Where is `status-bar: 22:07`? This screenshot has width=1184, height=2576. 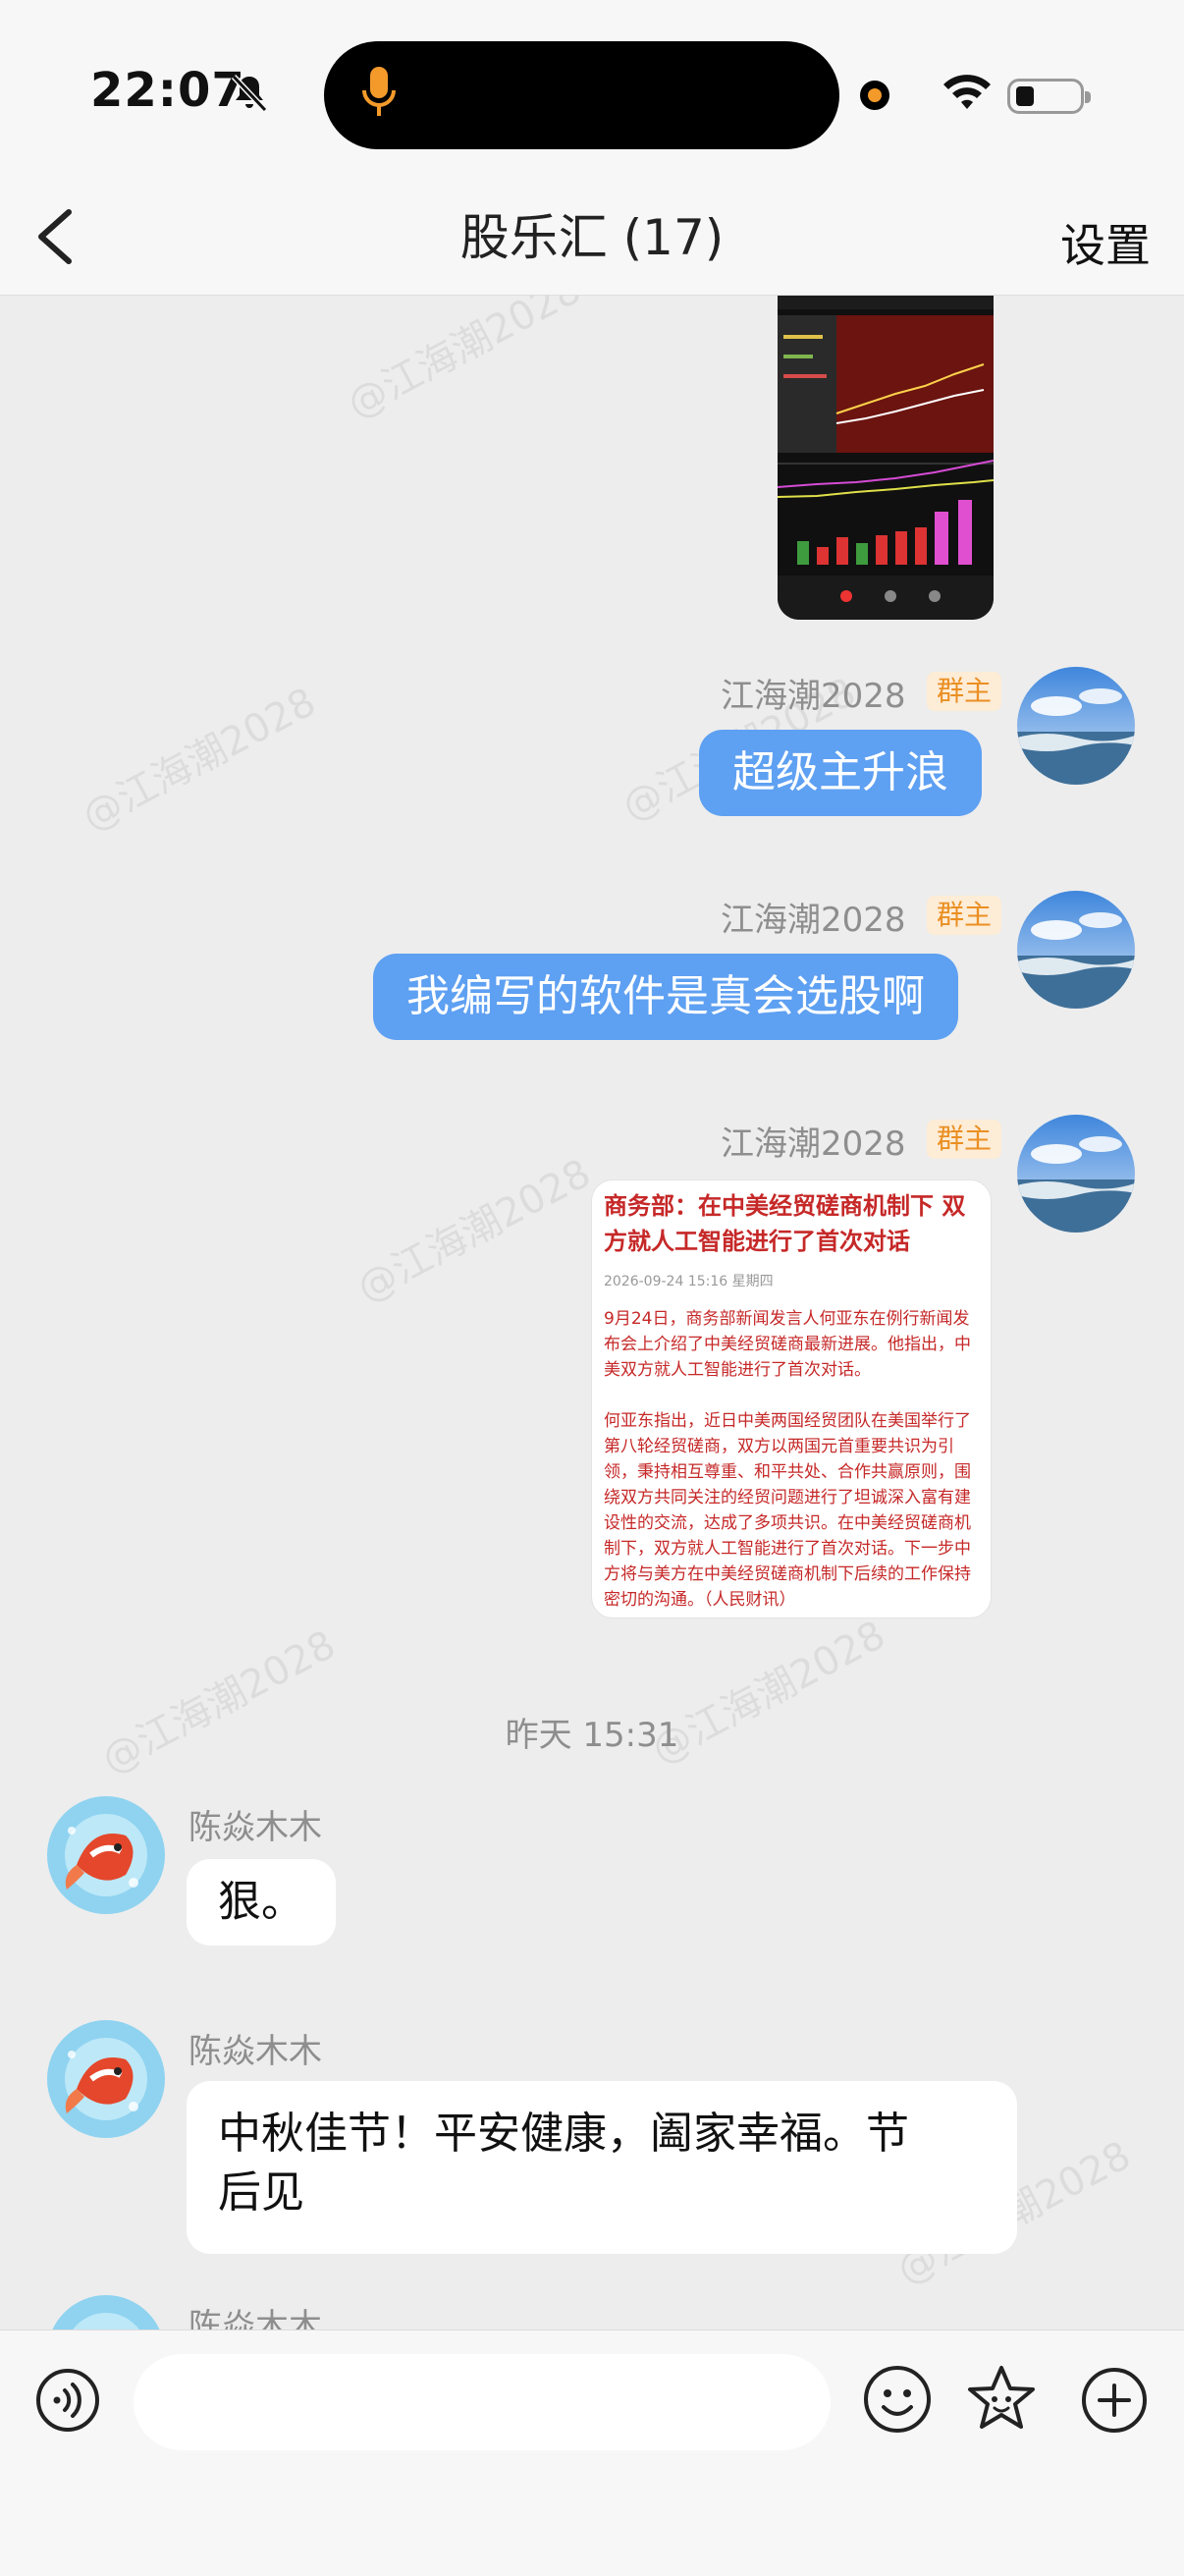
status-bar: 22:07 is located at coordinates (592, 88).